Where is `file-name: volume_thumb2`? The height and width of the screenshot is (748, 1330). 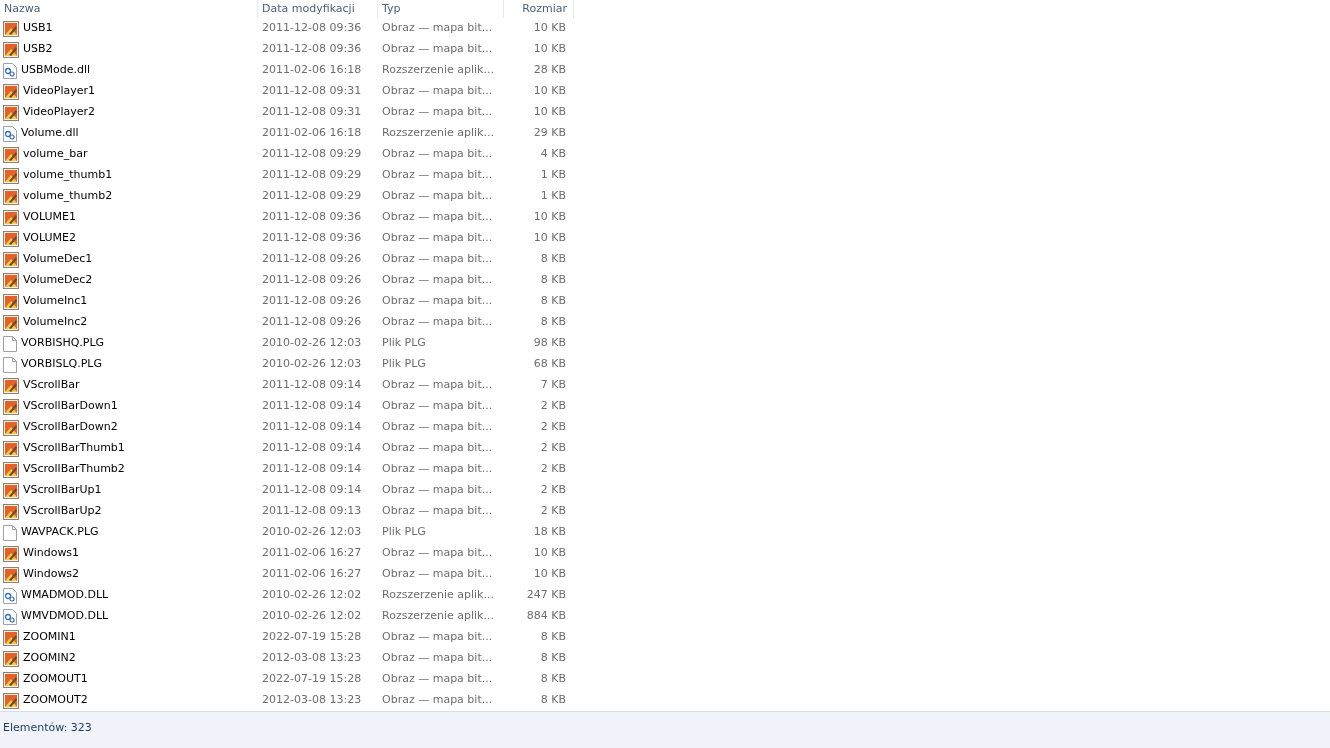 file-name: volume_thumb2 is located at coordinates (68, 196).